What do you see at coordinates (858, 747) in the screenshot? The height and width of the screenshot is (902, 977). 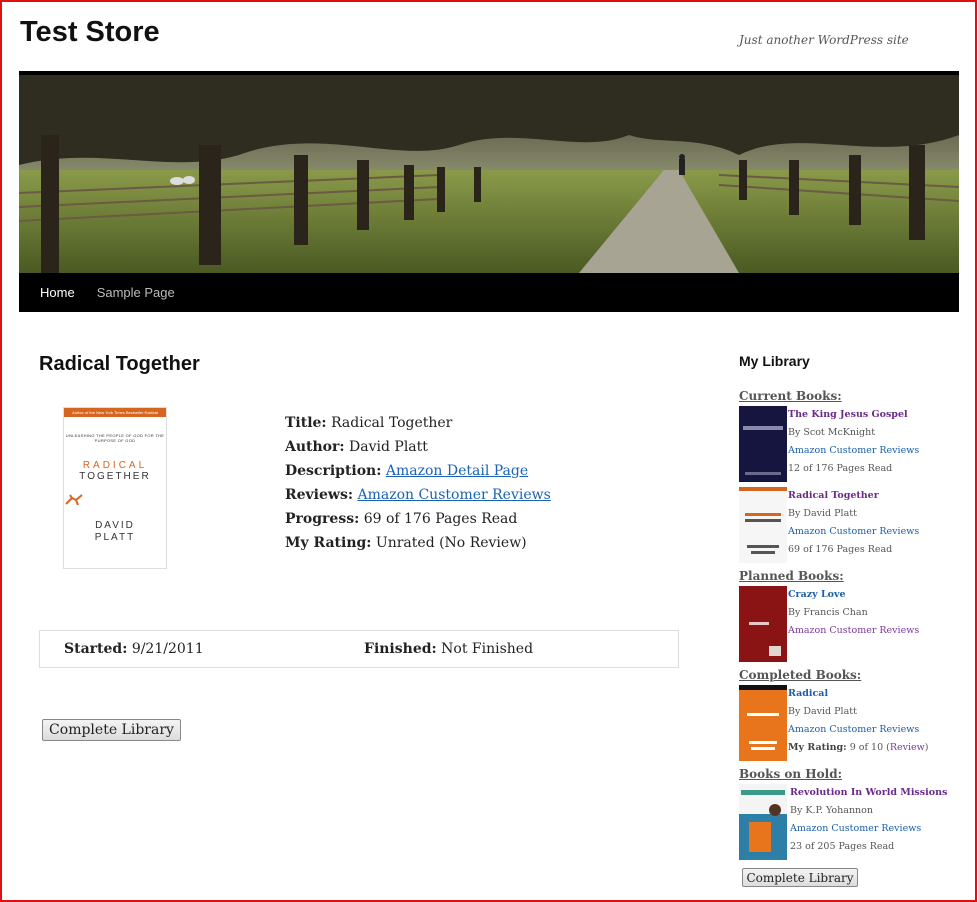 I see `book-rating: My Rating: 9 of 10 (Review)` at bounding box center [858, 747].